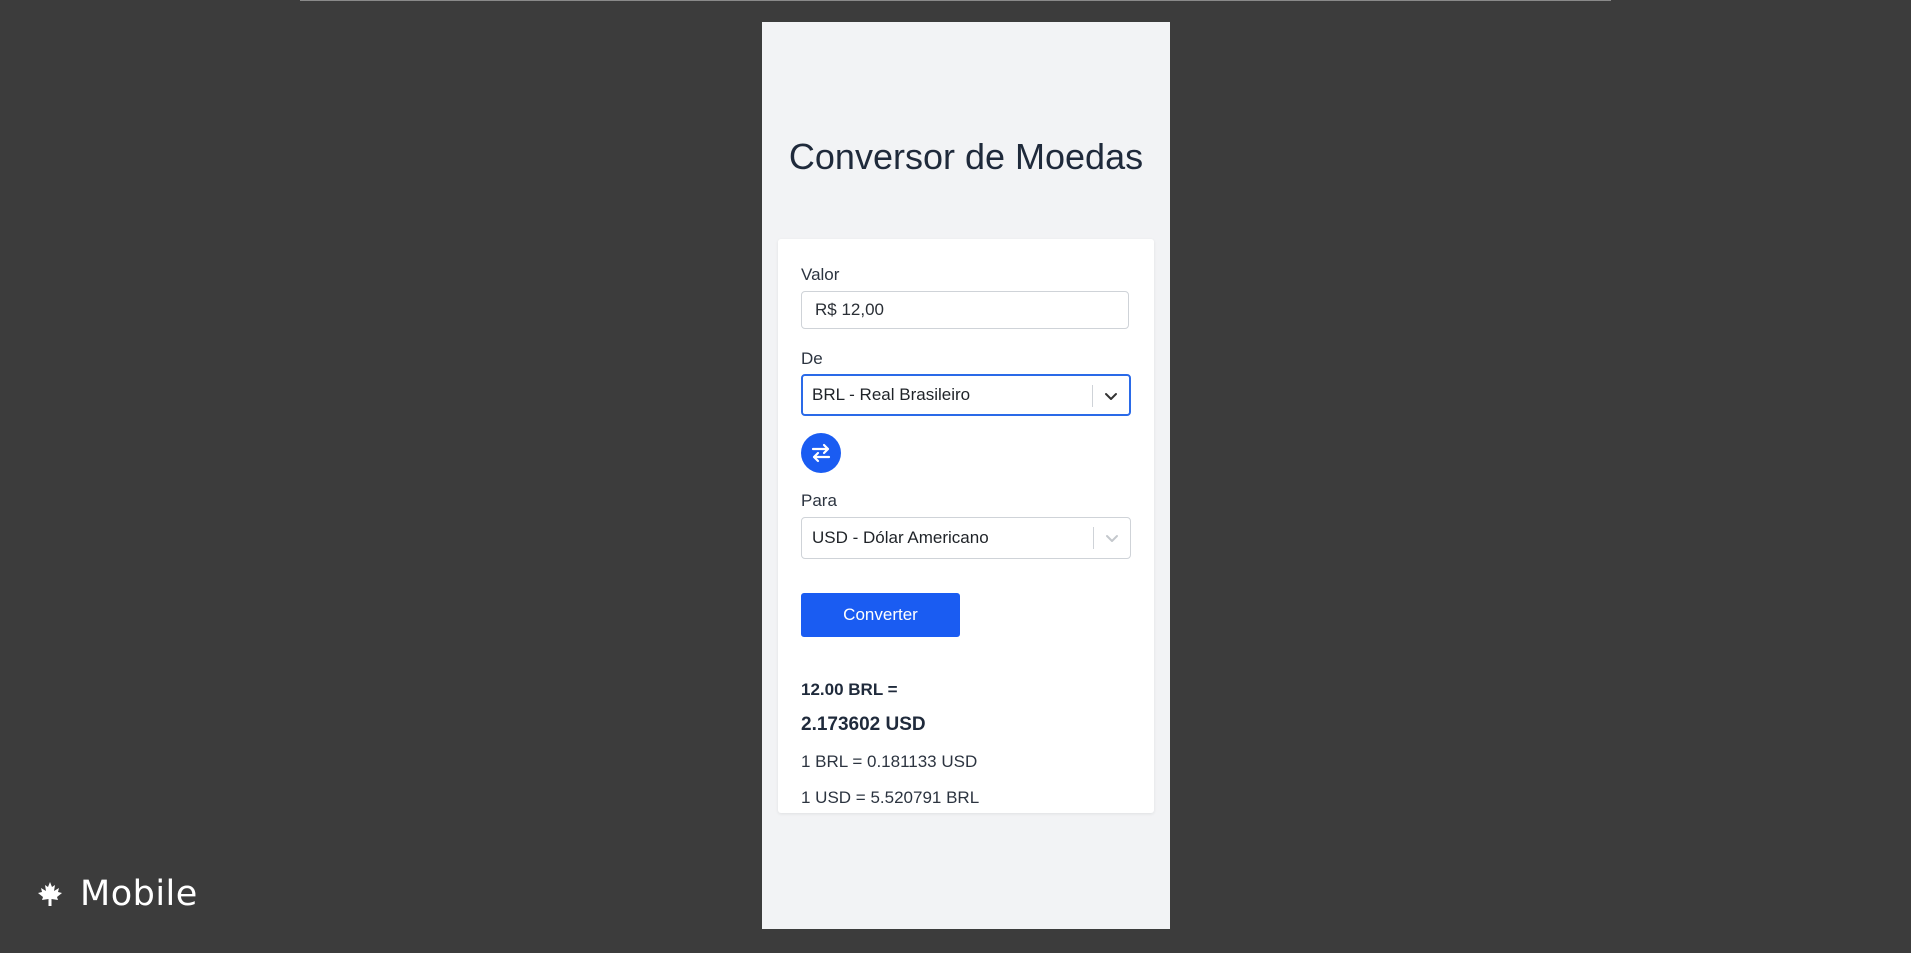  What do you see at coordinates (890, 797) in the screenshot?
I see `rate-reverse: 1 USD = 5.520791 BRL` at bounding box center [890, 797].